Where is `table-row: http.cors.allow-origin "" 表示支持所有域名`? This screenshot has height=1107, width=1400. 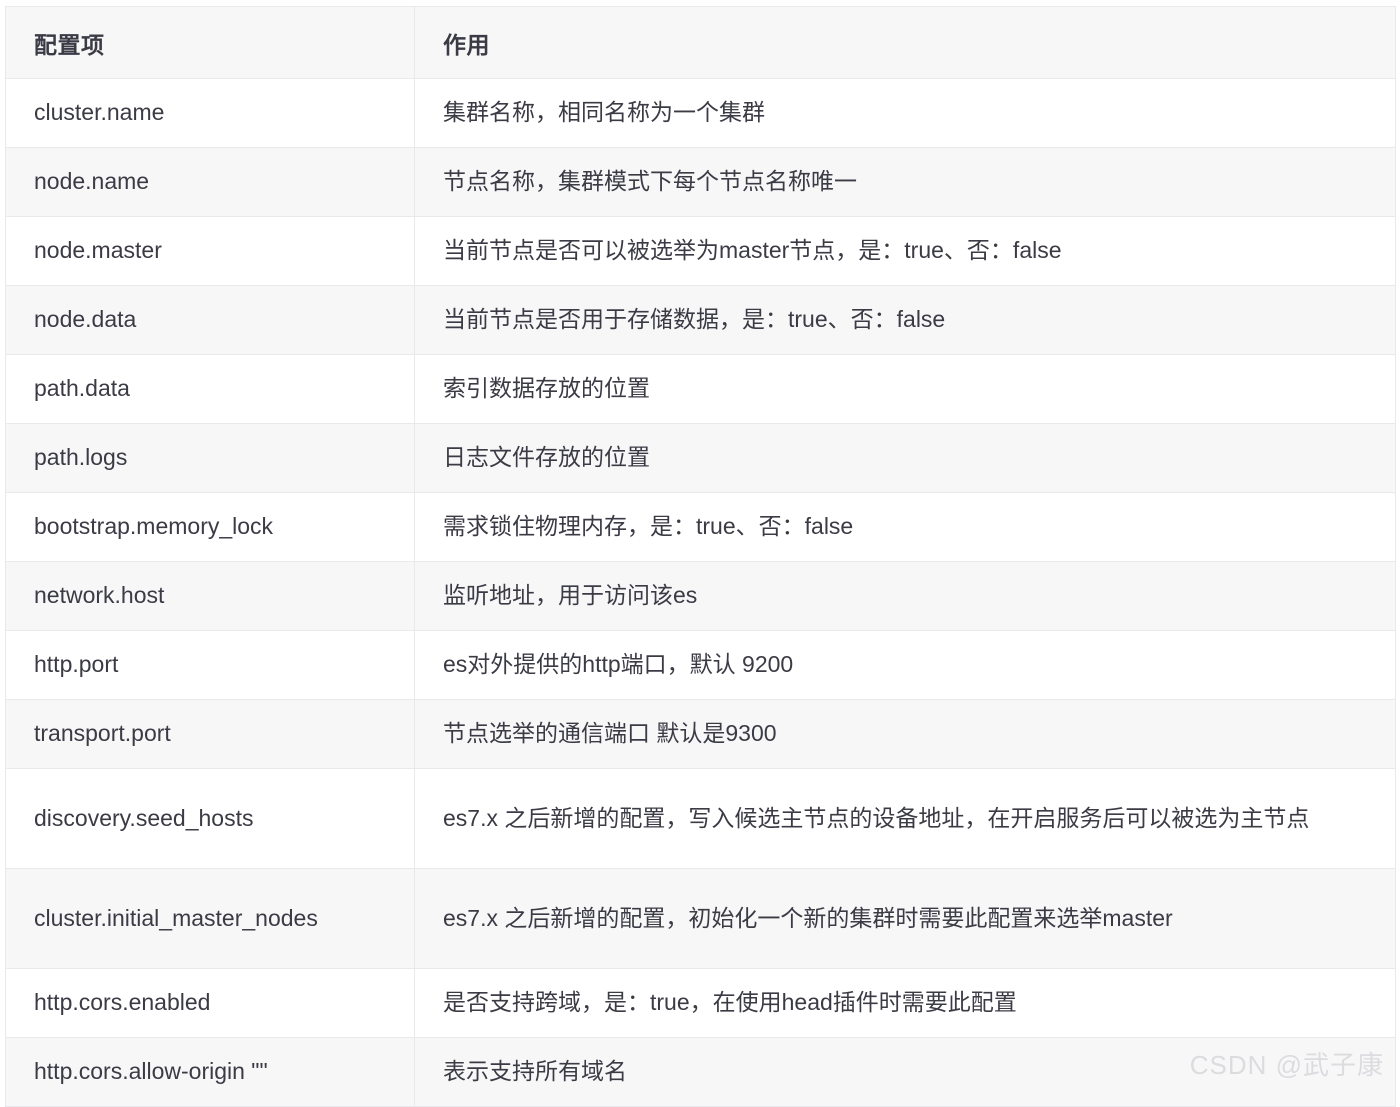
table-row: http.cors.allow-origin "" 表示支持所有域名 is located at coordinates (700, 1072).